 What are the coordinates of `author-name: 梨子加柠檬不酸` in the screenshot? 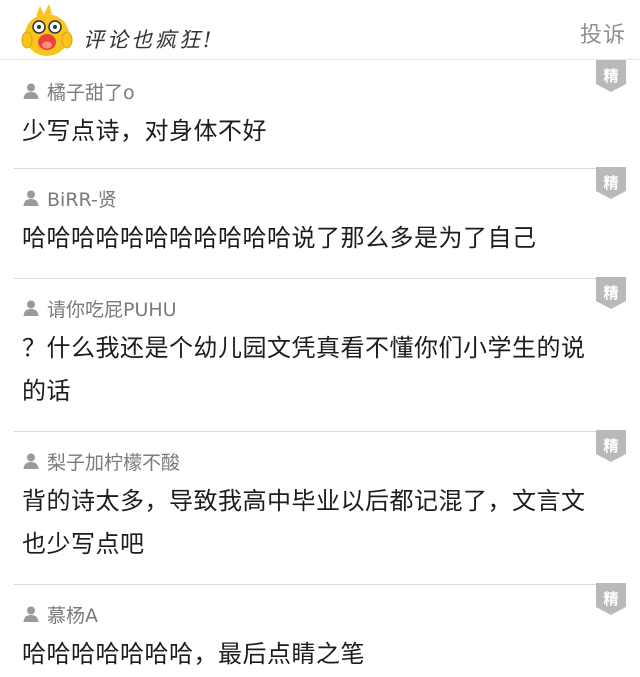 It's located at (114, 462).